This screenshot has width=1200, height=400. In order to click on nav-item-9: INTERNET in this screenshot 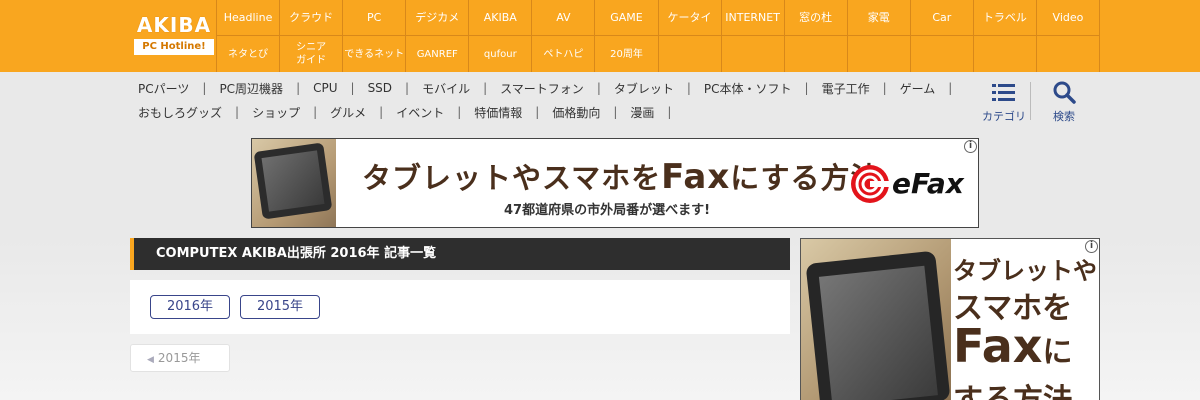, I will do `click(753, 18)`.